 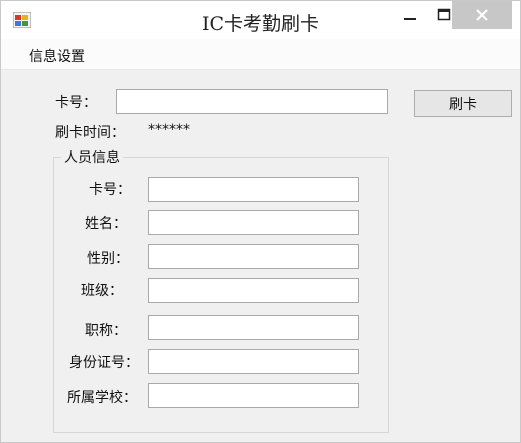 I want to click on field-label-card-number: 卡号：, so click(x=110, y=190).